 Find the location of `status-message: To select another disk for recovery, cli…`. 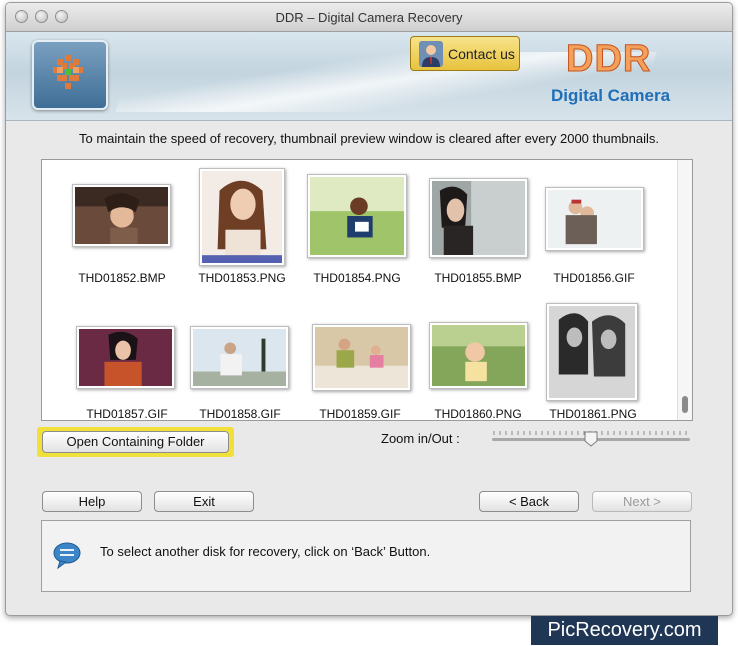

status-message: To select another disk for recovery, cli… is located at coordinates (265, 551).